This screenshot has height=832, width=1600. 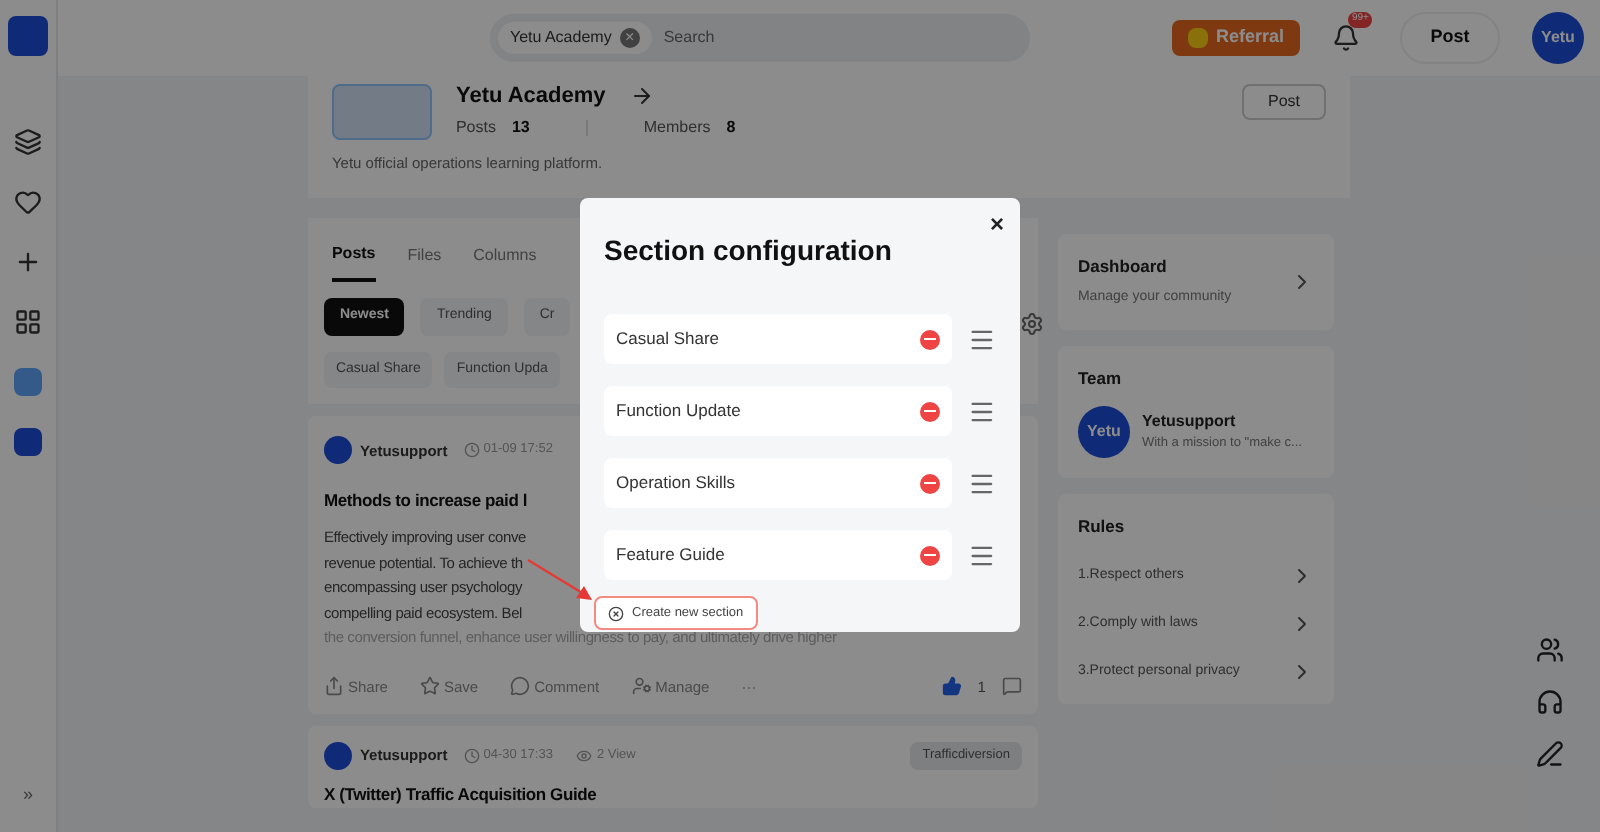 What do you see at coordinates (429, 686) in the screenshot?
I see `star-icon` at bounding box center [429, 686].